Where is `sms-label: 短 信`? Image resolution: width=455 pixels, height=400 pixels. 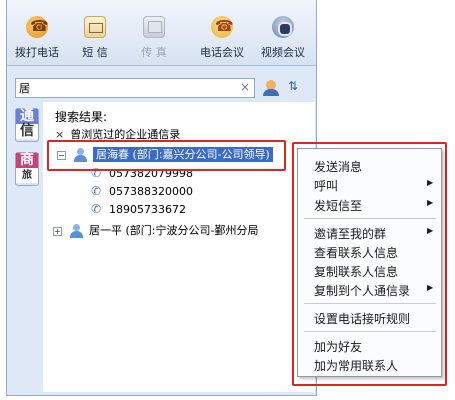
sms-label: 短 信 is located at coordinates (95, 52).